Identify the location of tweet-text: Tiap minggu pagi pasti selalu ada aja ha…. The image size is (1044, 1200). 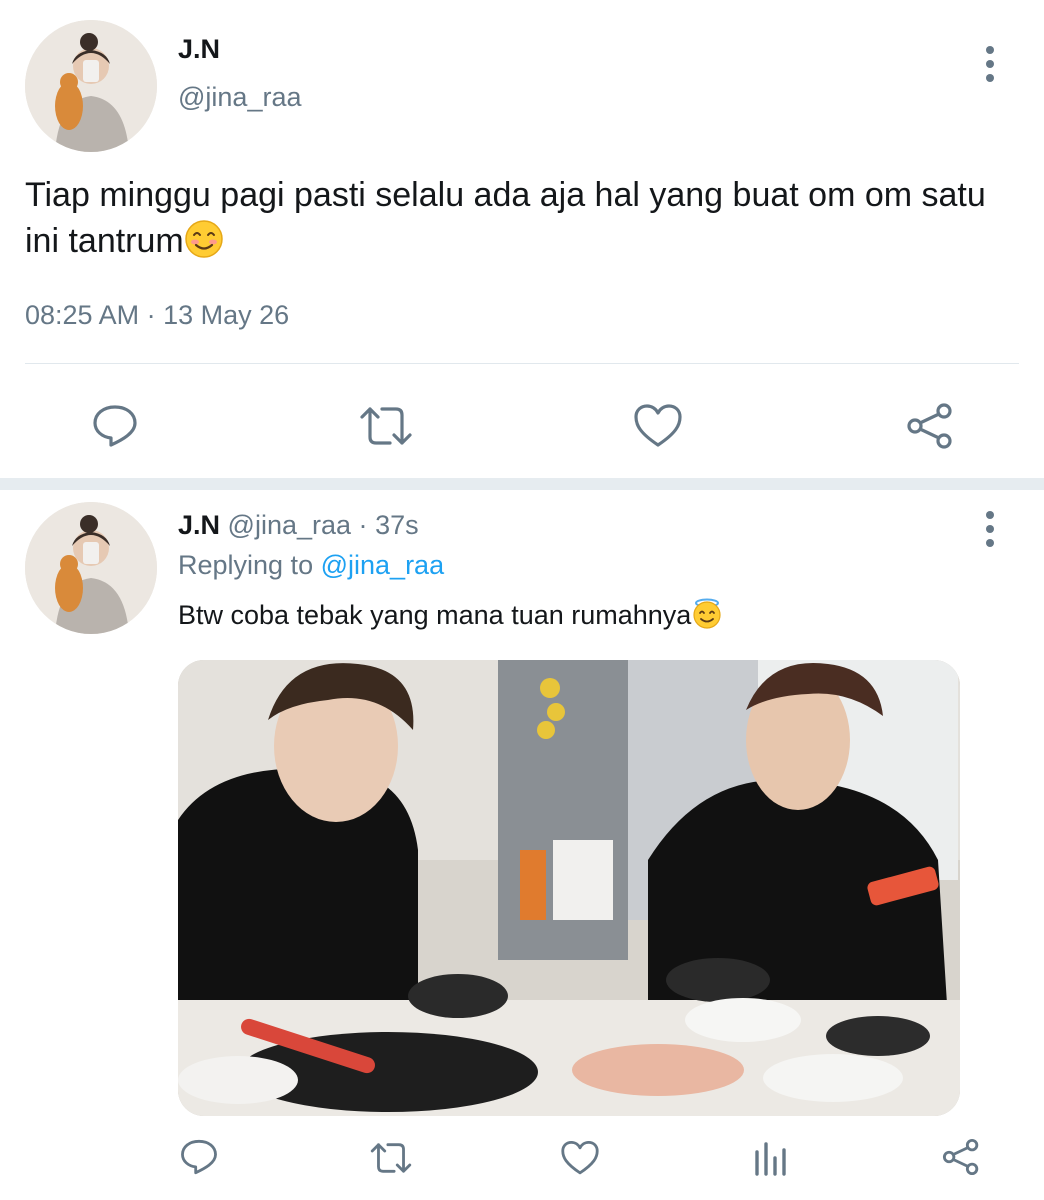
(520, 218).